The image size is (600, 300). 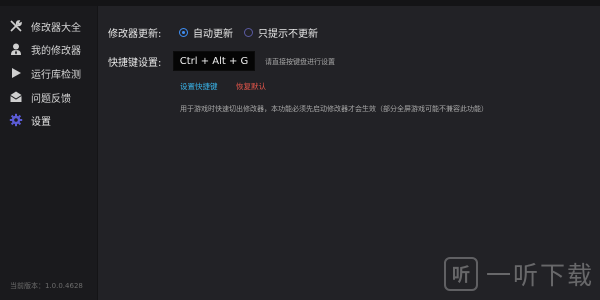 I want to click on radio-label: 自动更新, so click(x=213, y=34).